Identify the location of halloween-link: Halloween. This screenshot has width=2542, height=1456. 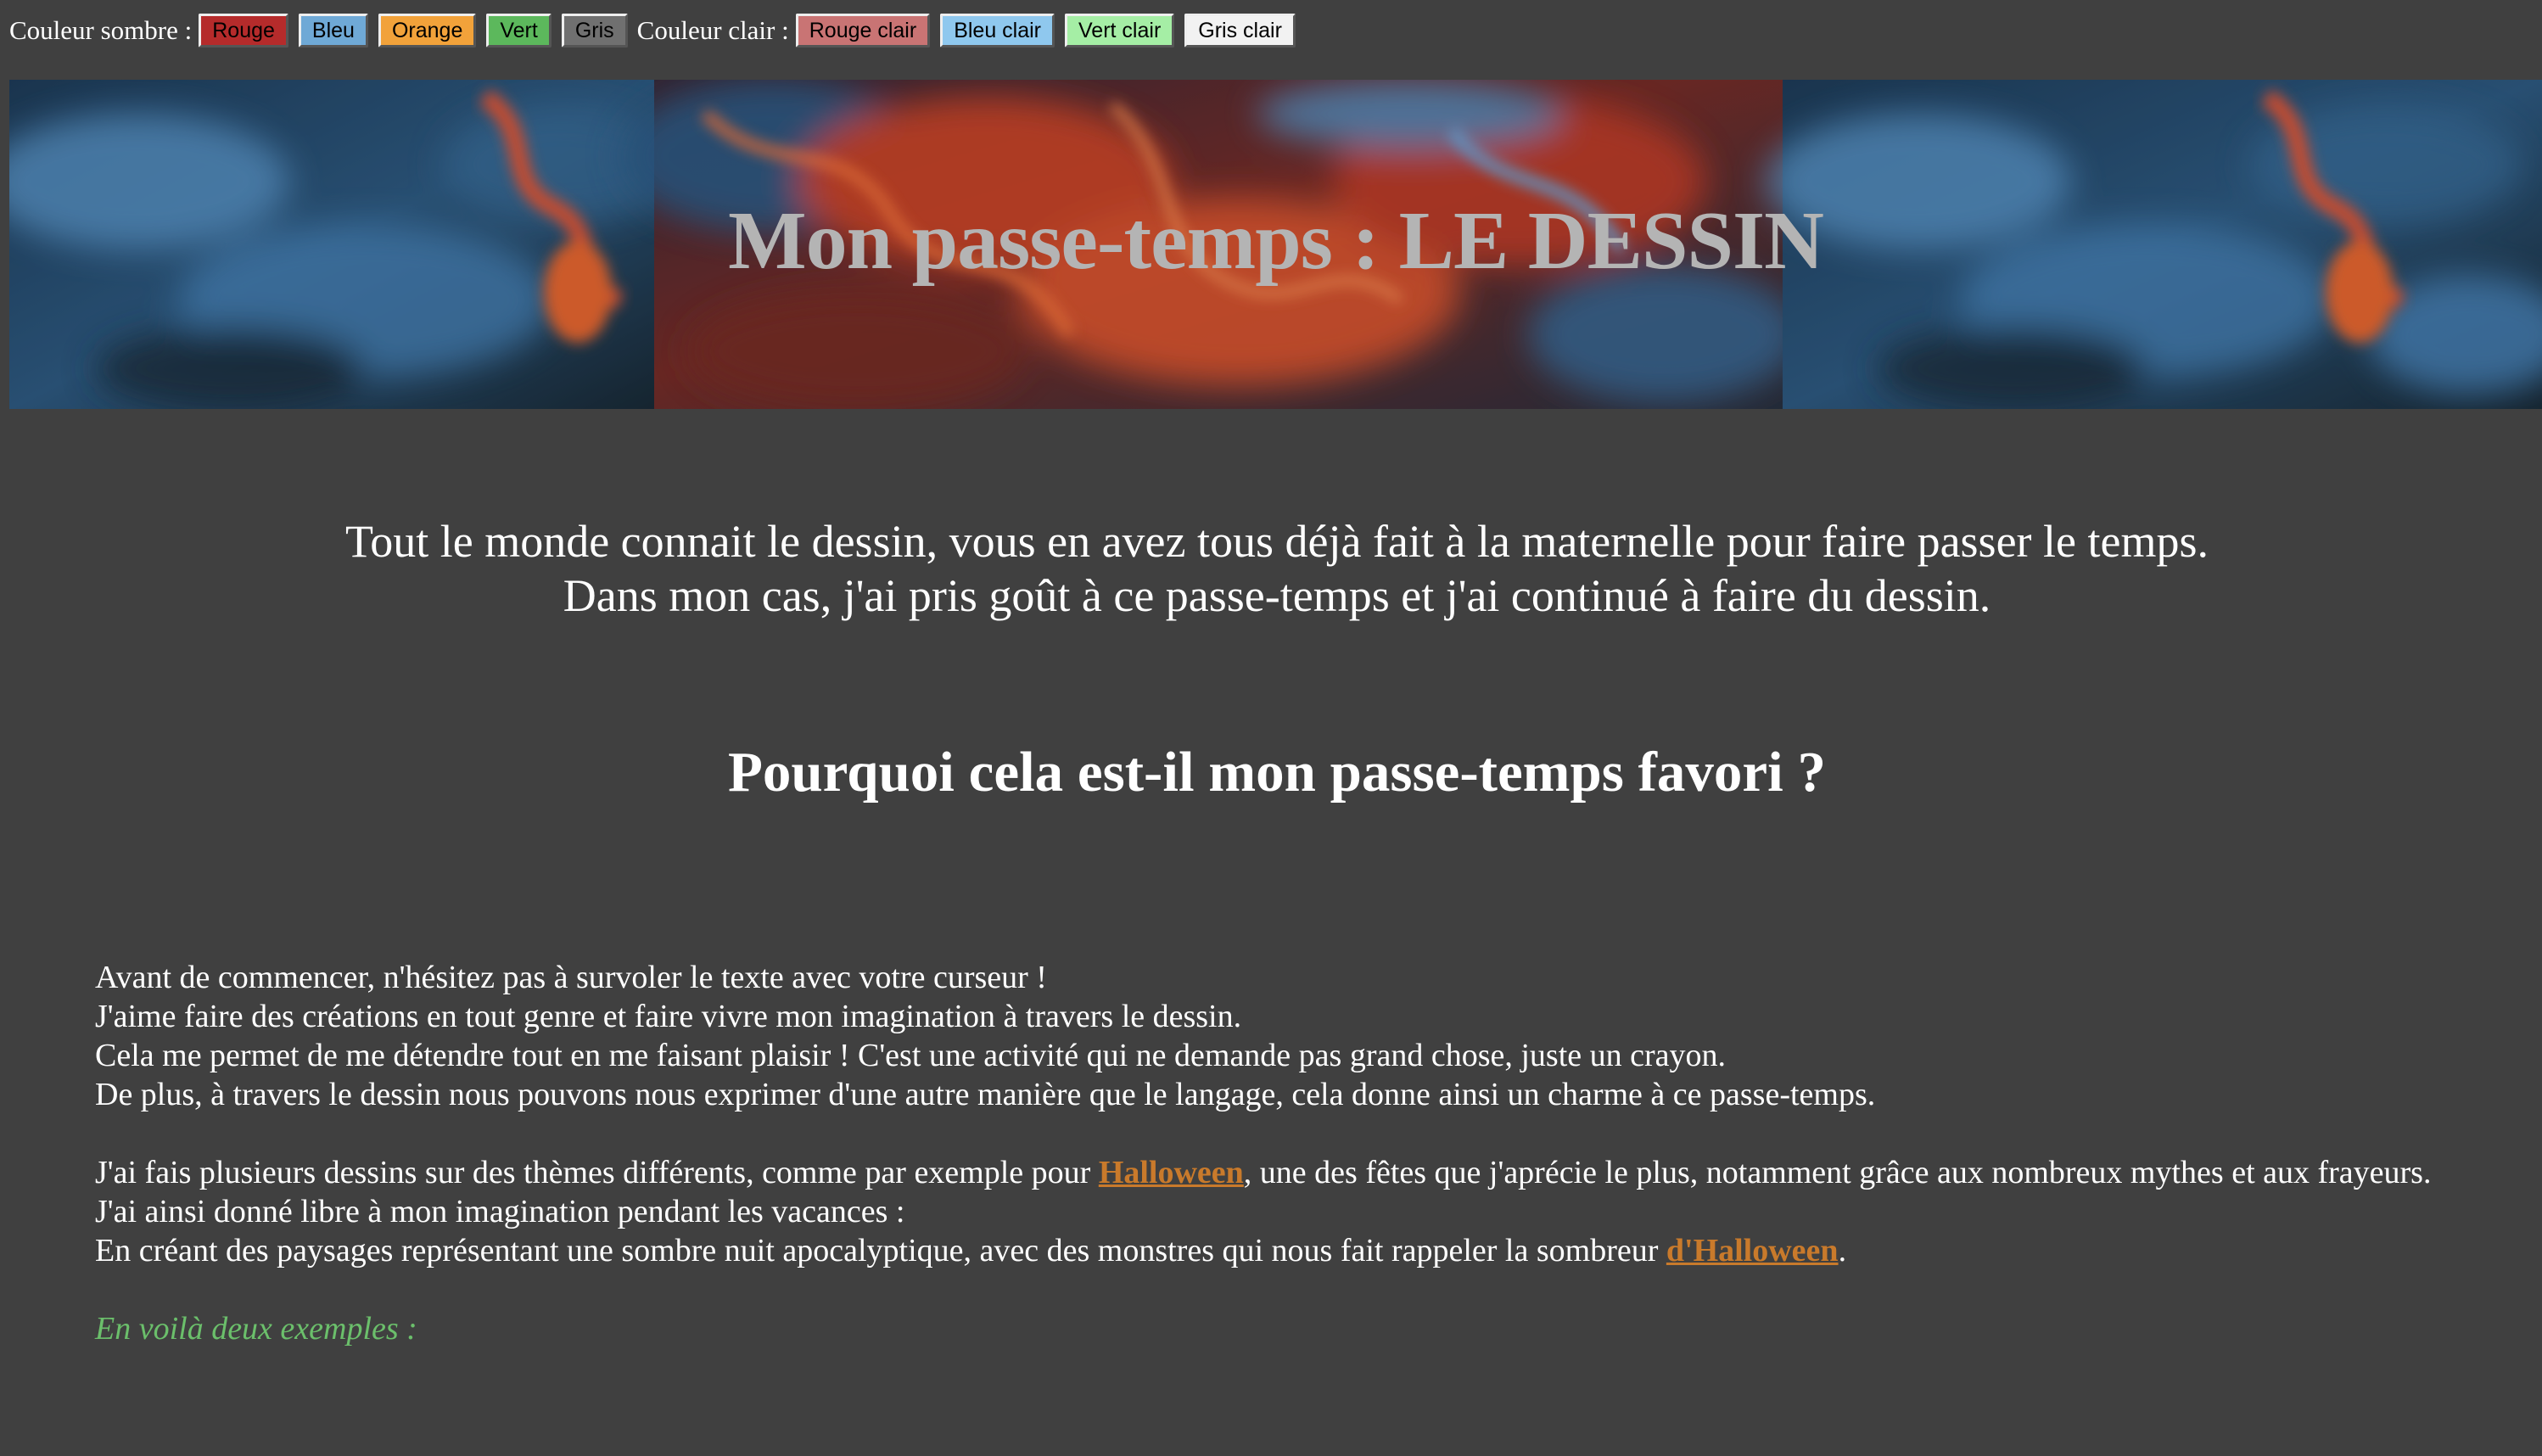
(1171, 1172).